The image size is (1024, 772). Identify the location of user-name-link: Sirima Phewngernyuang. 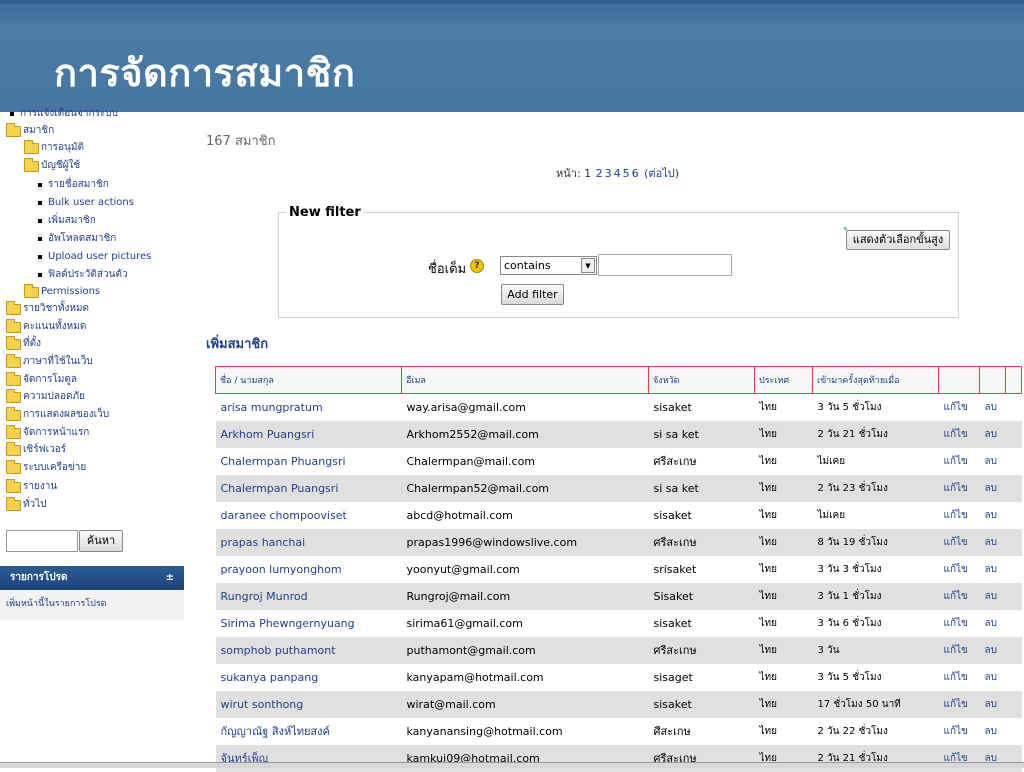
(308, 623).